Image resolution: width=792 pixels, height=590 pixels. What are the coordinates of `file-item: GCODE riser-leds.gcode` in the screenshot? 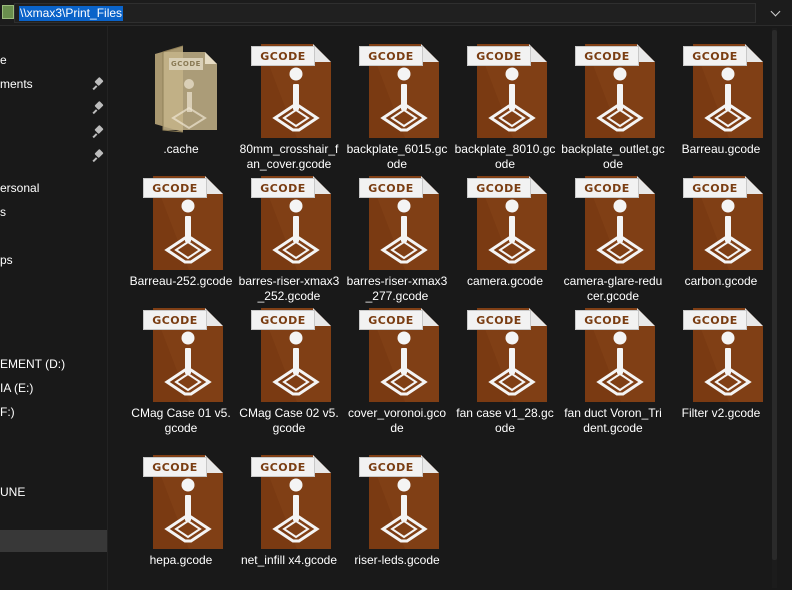 It's located at (397, 516).